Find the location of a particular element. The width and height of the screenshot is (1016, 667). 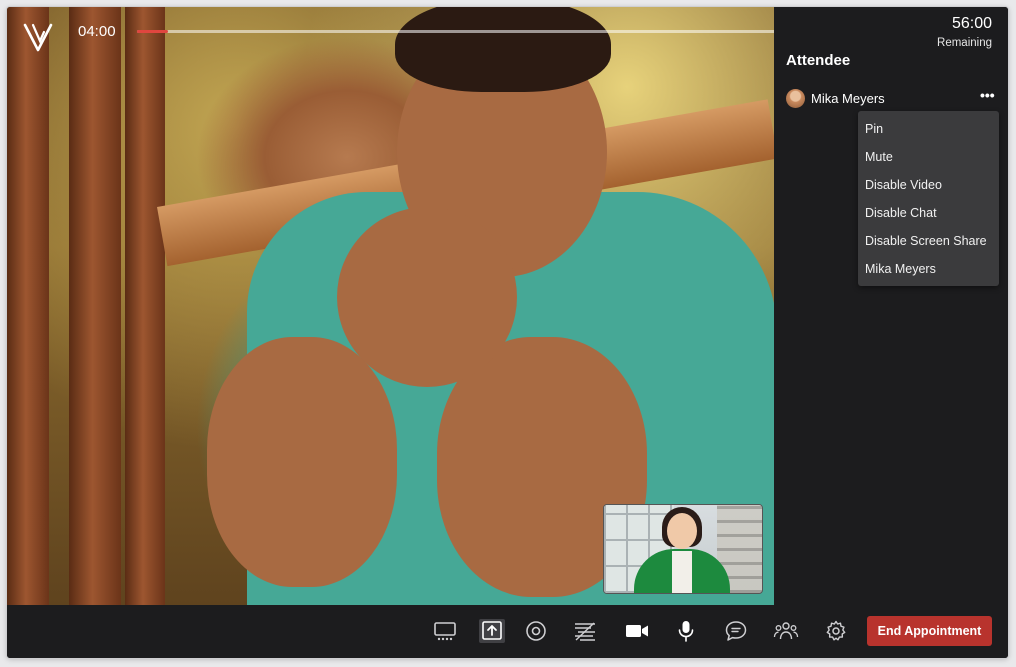

background-blur-button is located at coordinates (585, 631).